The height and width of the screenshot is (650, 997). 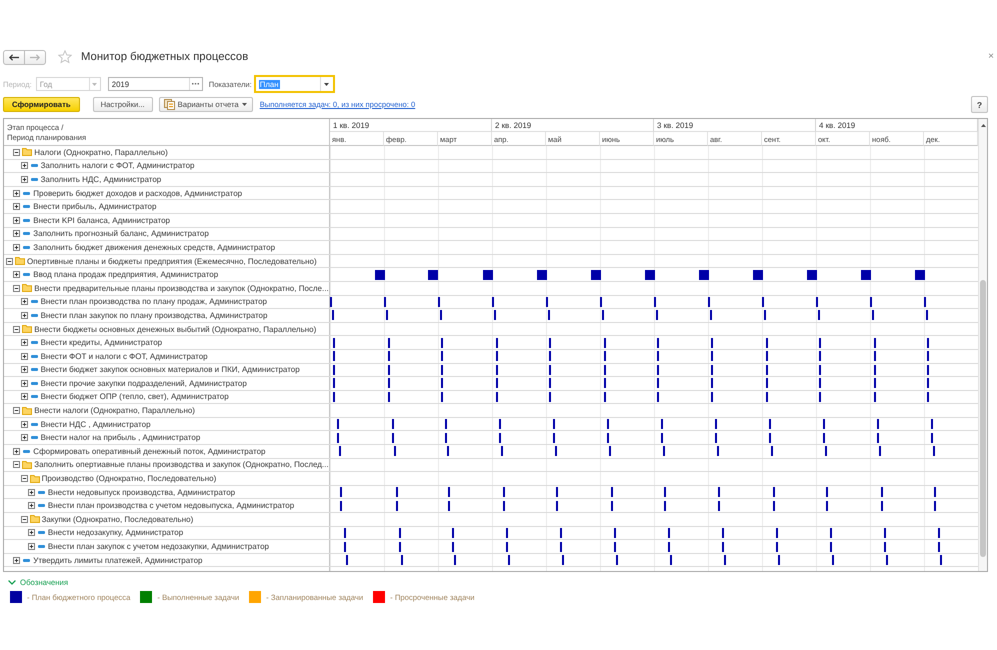 What do you see at coordinates (129, 479) in the screenshot?
I see `tree-item: Производство (Однократно, Последовательно)` at bounding box center [129, 479].